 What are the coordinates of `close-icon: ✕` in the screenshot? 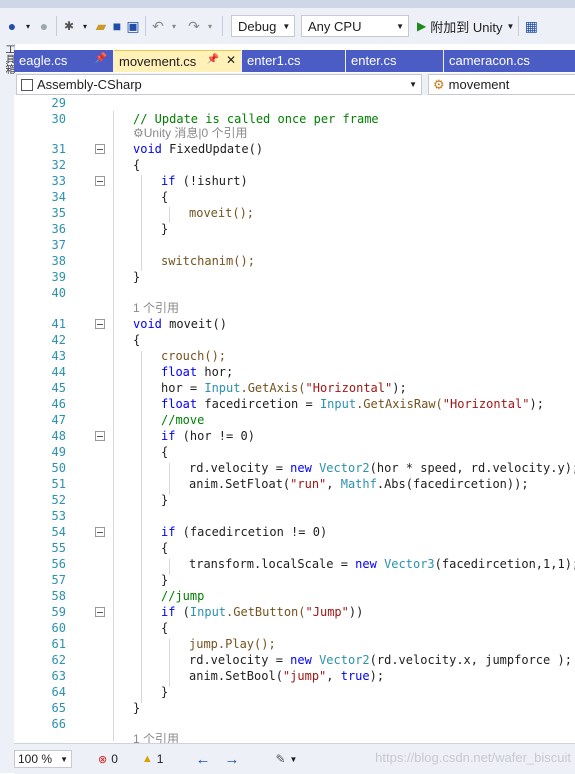 It's located at (231, 60).